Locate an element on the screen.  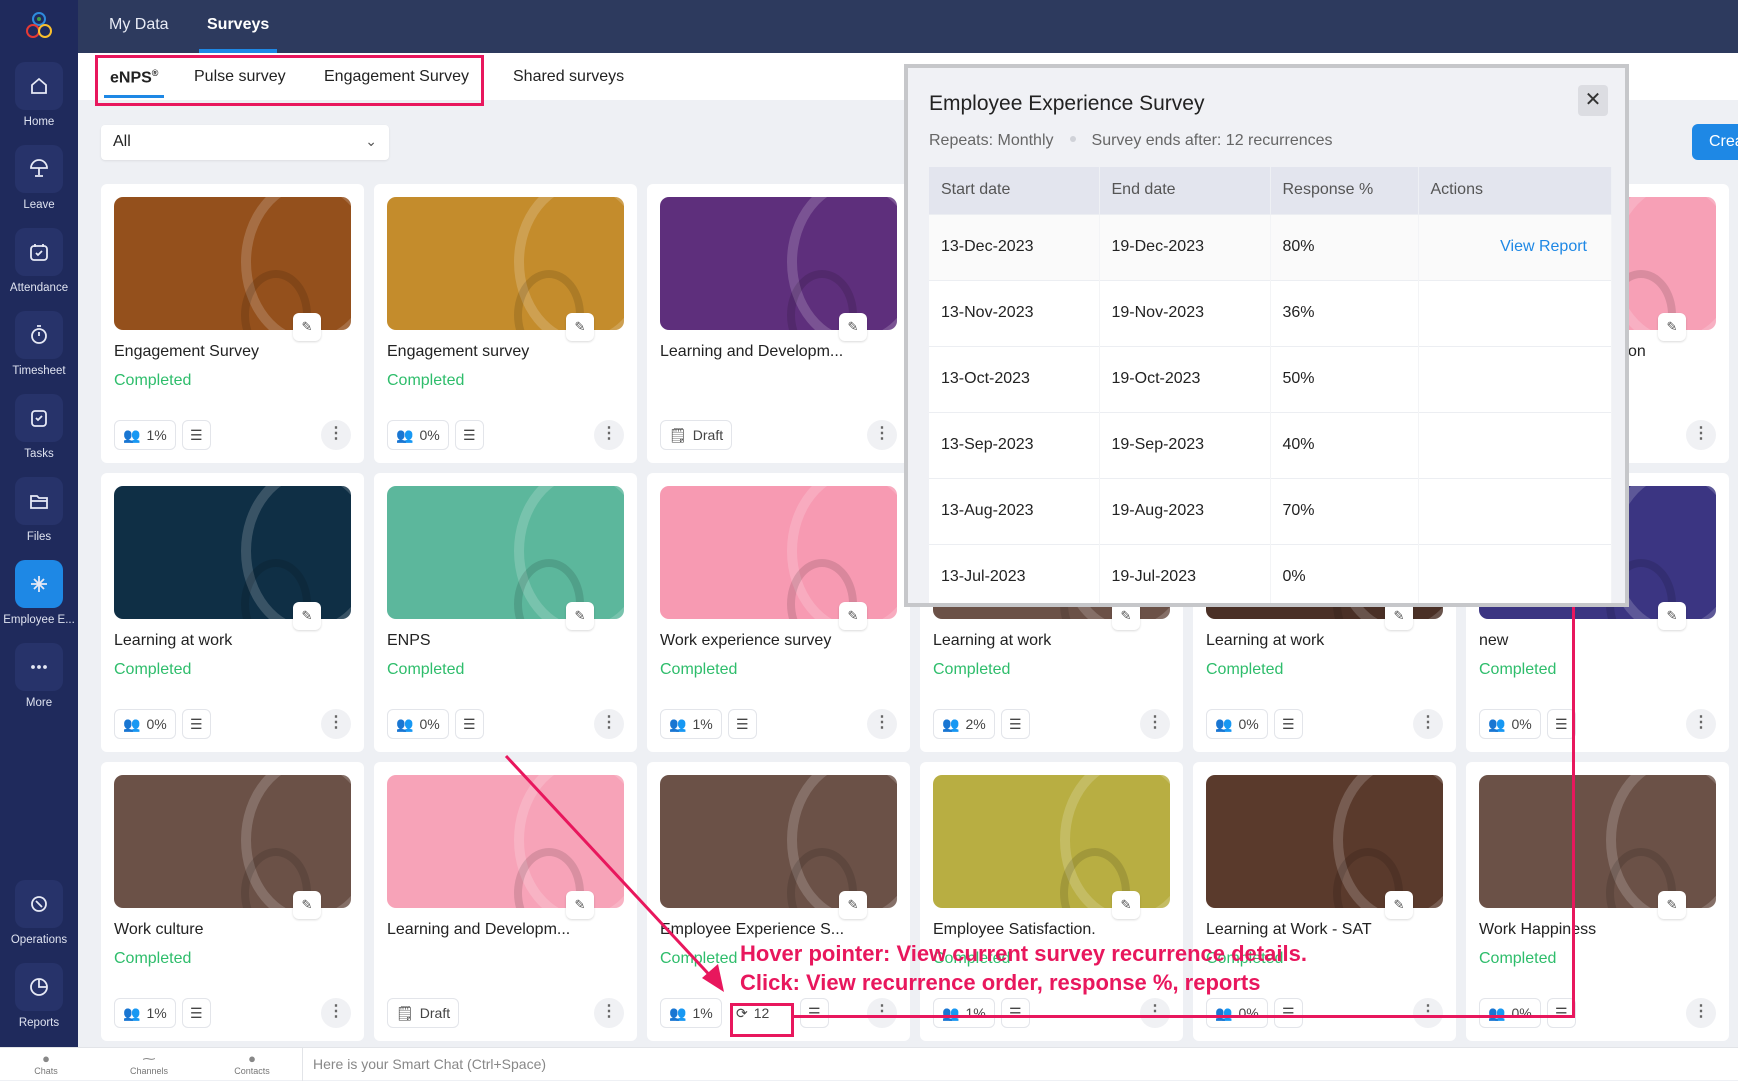
survey-card: ✎ Work culture Completed 👥 1% ☰ ⋮ is located at coordinates (232, 901).